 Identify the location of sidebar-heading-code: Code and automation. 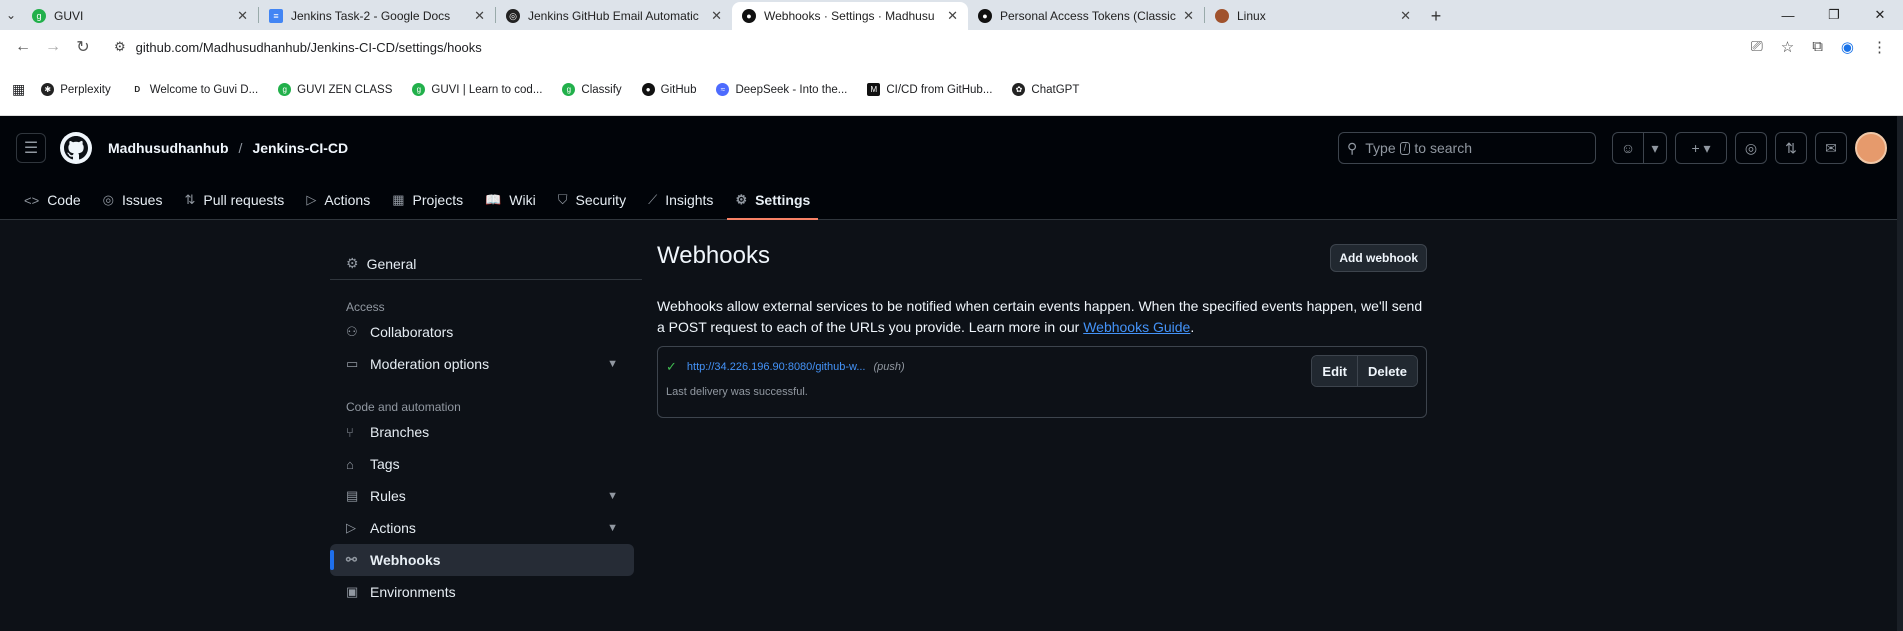
(403, 407).